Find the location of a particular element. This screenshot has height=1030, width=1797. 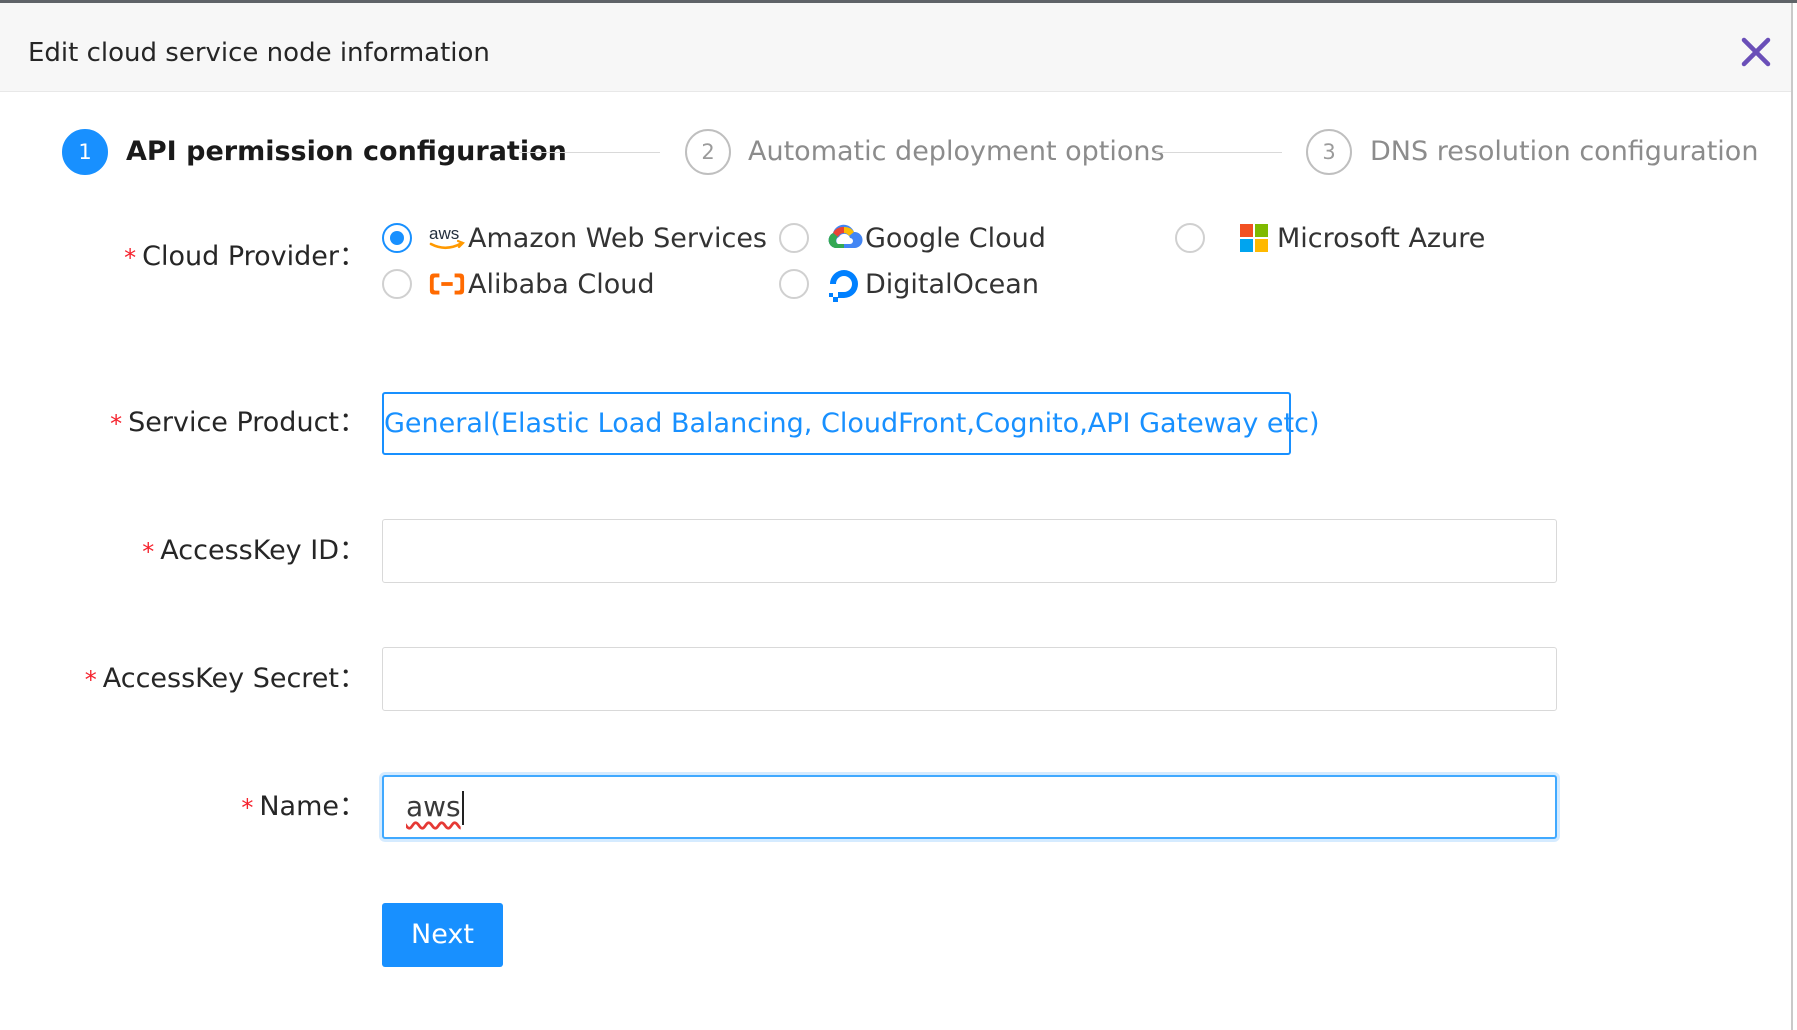

svg-text: aws is located at coordinates (444, 233).